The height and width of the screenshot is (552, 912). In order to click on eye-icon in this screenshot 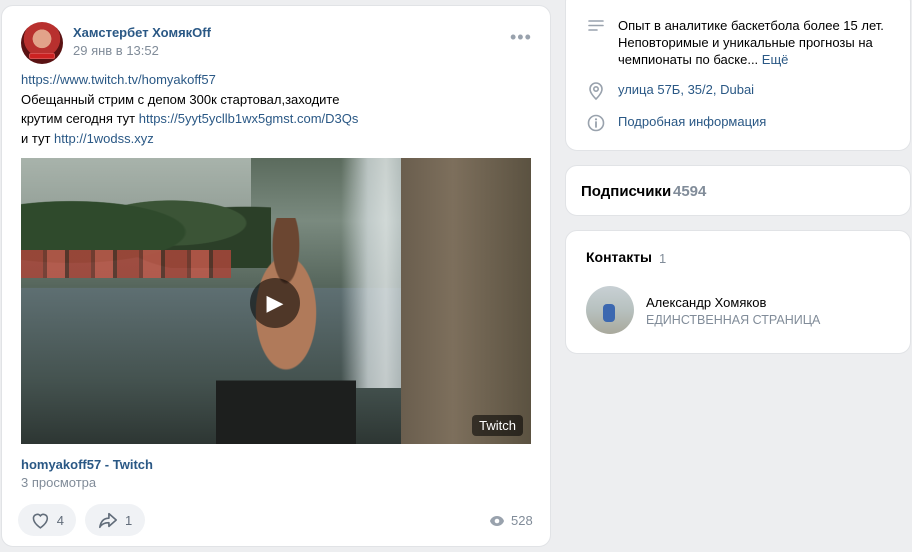, I will do `click(497, 520)`.